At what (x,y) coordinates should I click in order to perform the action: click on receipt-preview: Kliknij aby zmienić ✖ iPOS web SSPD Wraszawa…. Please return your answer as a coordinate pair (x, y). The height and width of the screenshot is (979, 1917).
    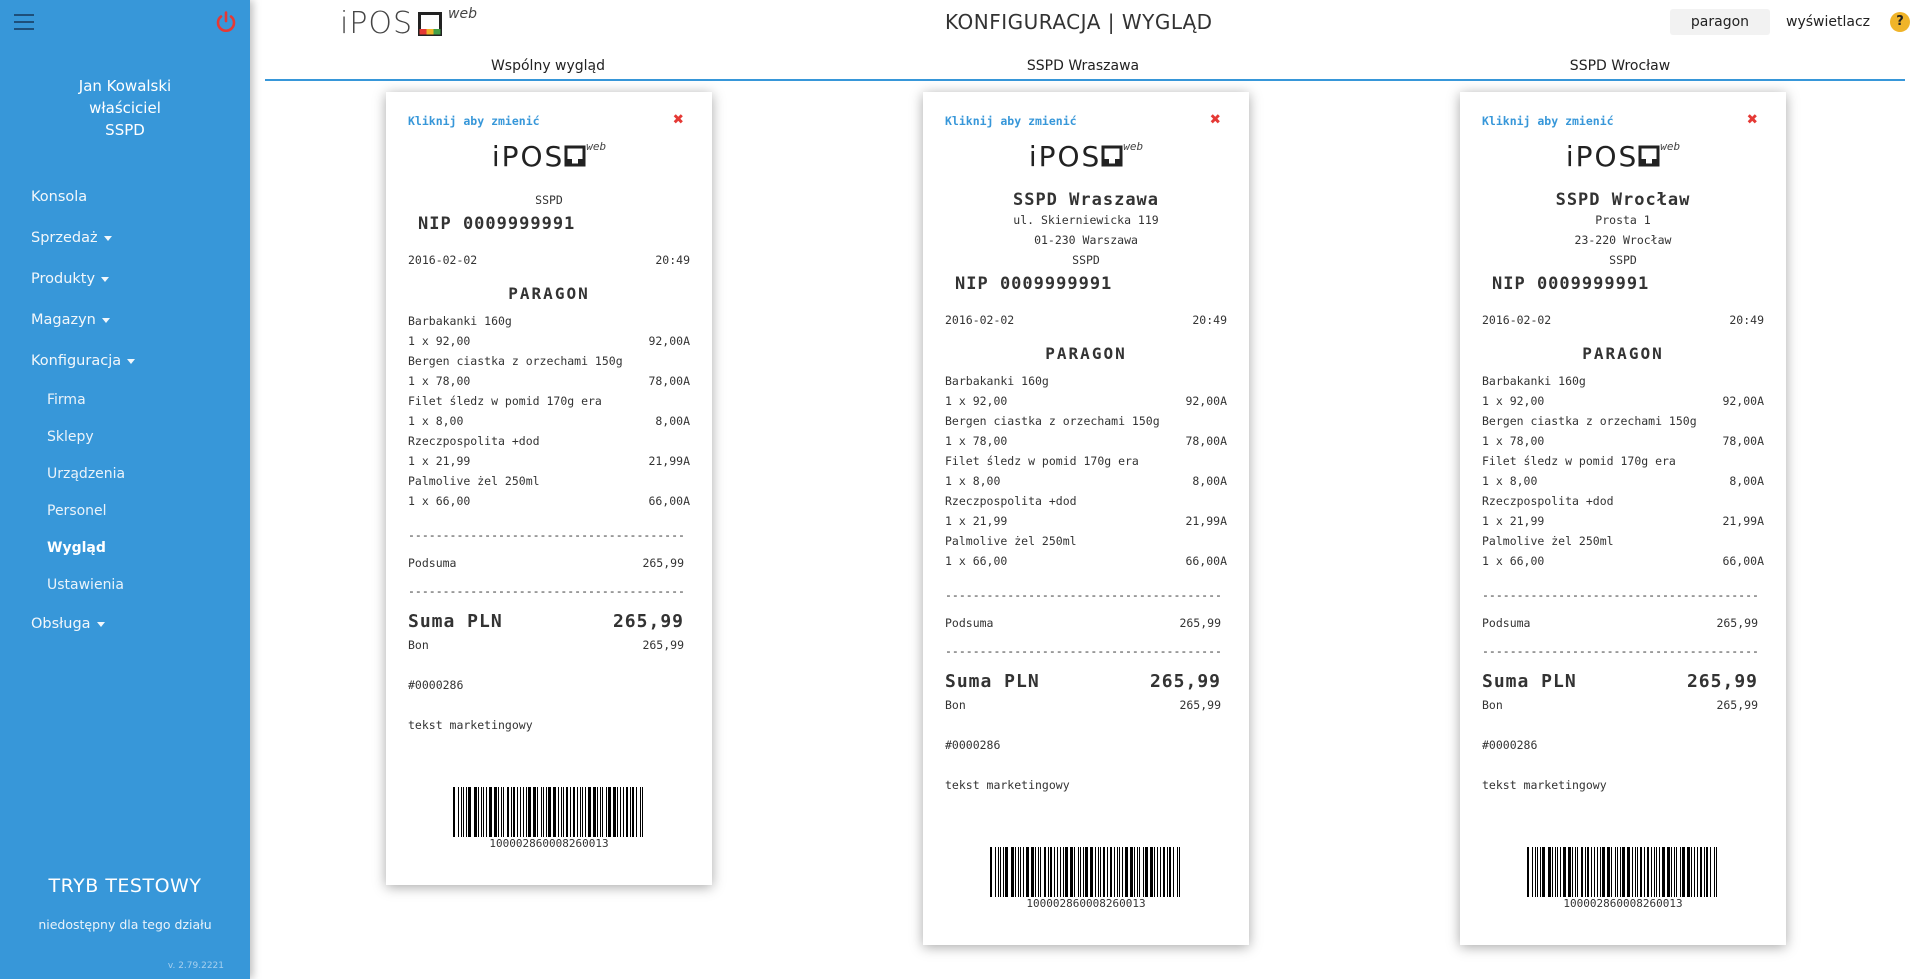
    Looking at the image, I should click on (1086, 518).